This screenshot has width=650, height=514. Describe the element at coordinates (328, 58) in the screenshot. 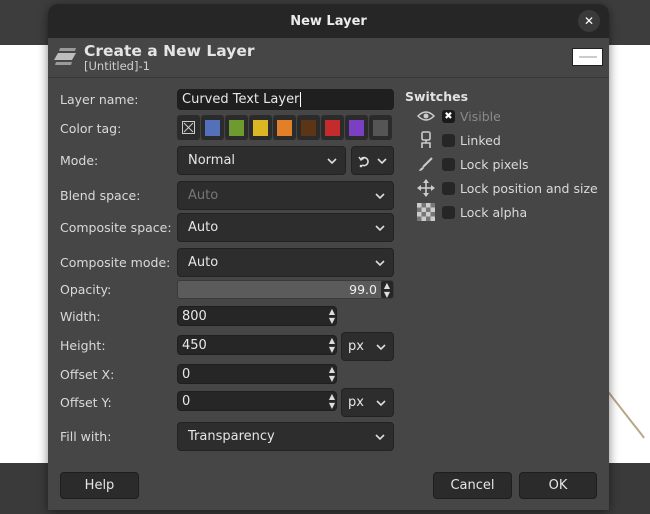

I see `dialog-header: Create a New Layer [Untitled]-1` at that location.